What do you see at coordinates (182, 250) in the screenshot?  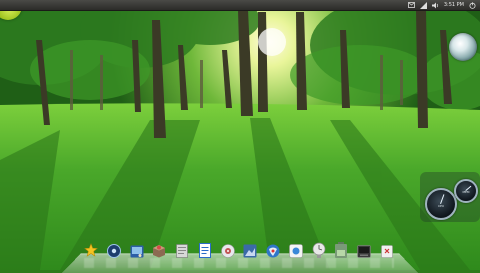 I see `text-editor-icon` at bounding box center [182, 250].